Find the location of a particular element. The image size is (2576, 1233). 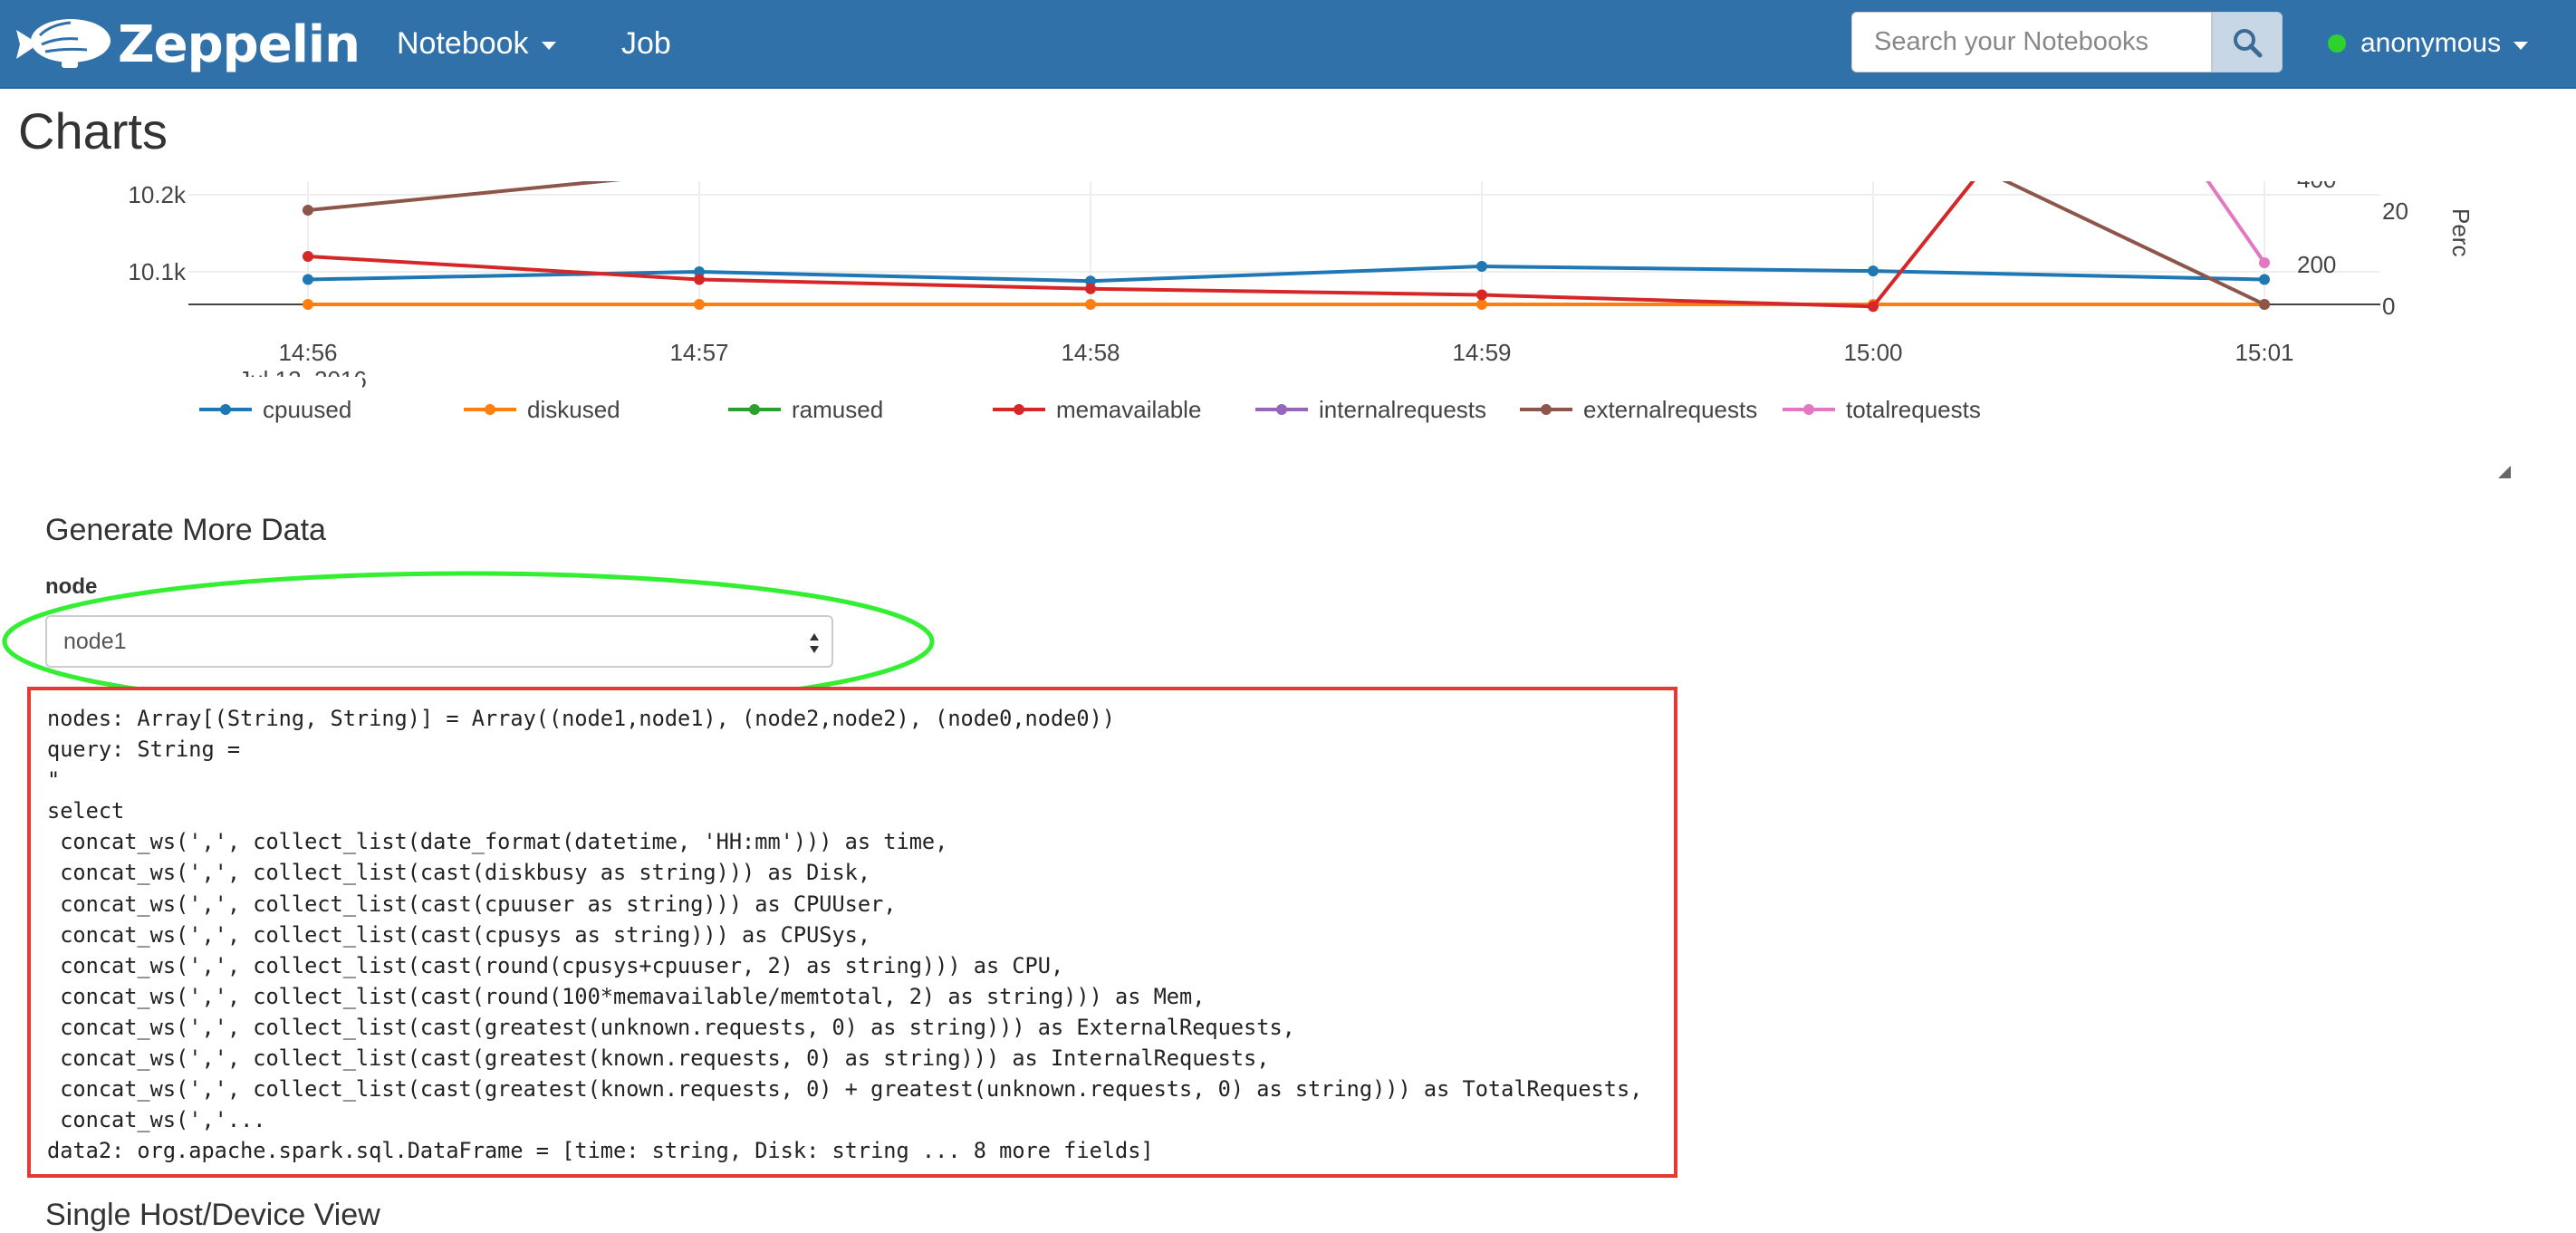

x-tick-label: 14:57 is located at coordinates (698, 352).